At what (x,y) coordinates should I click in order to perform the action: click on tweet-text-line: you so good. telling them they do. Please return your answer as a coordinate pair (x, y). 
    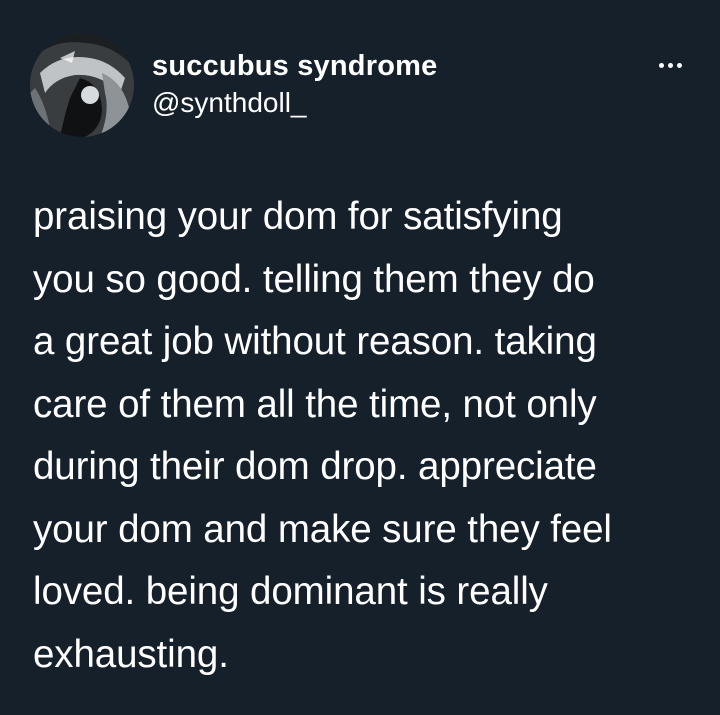
    Looking at the image, I should click on (314, 279).